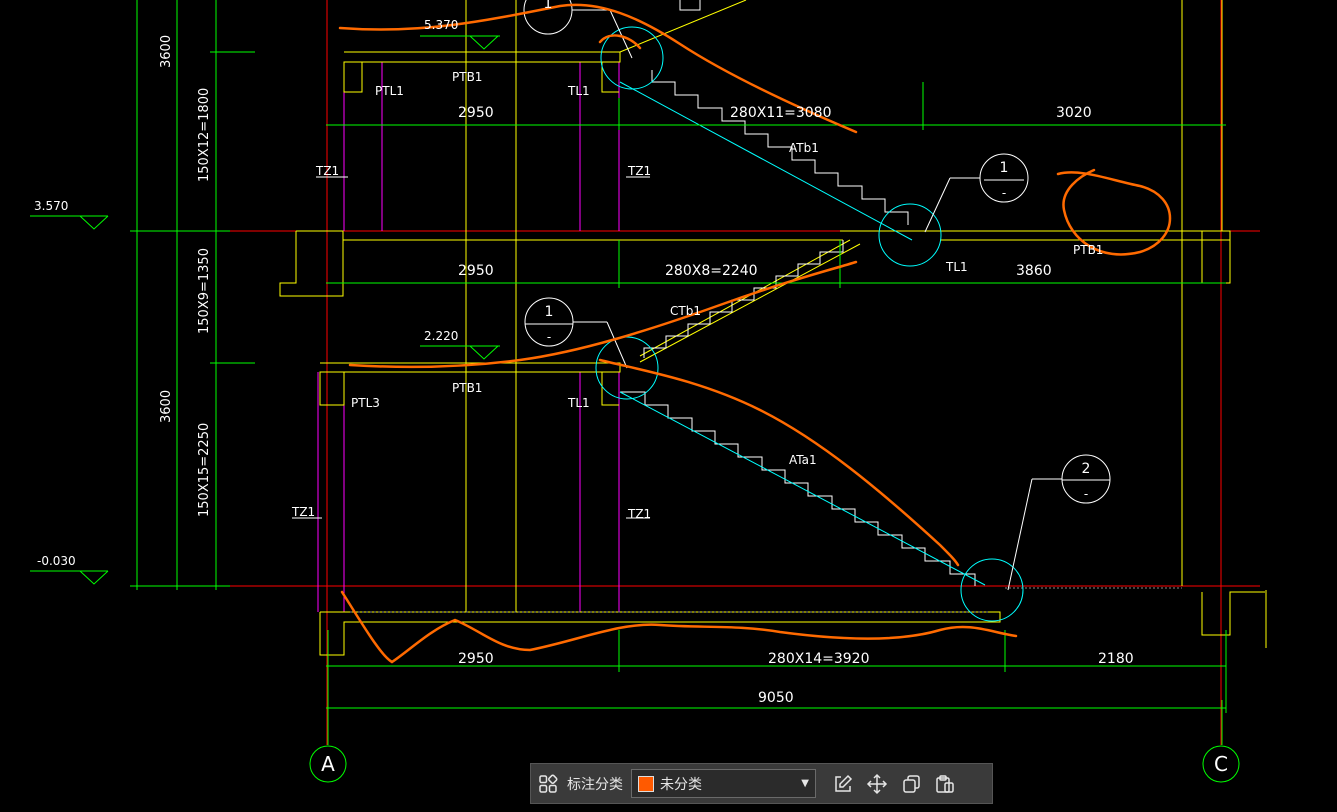 The width and height of the screenshot is (1337, 812). Describe the element at coordinates (1086, 469) in the screenshot. I see `callout-number: 2` at that location.